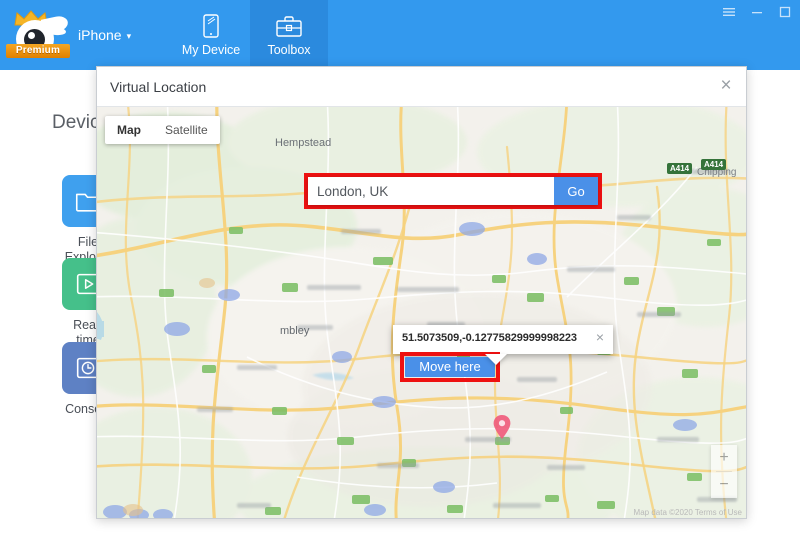  What do you see at coordinates (295, 331) in the screenshot?
I see `map-label: mbley` at bounding box center [295, 331].